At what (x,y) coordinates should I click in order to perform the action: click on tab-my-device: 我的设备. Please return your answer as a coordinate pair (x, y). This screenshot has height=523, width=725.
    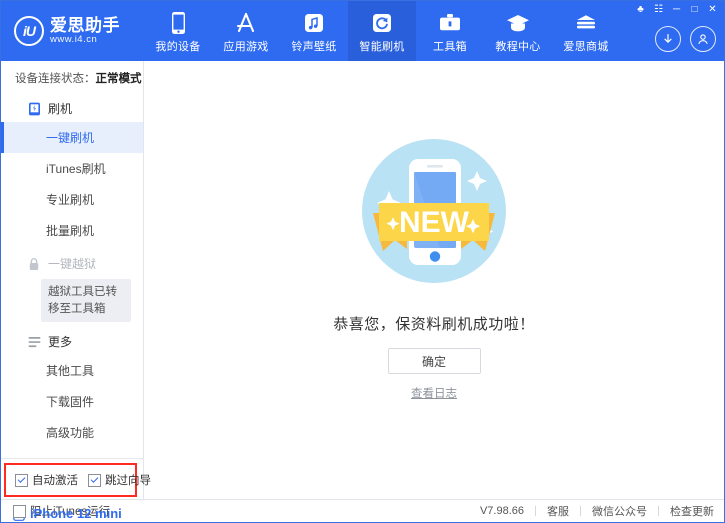
    Looking at the image, I should click on (178, 31).